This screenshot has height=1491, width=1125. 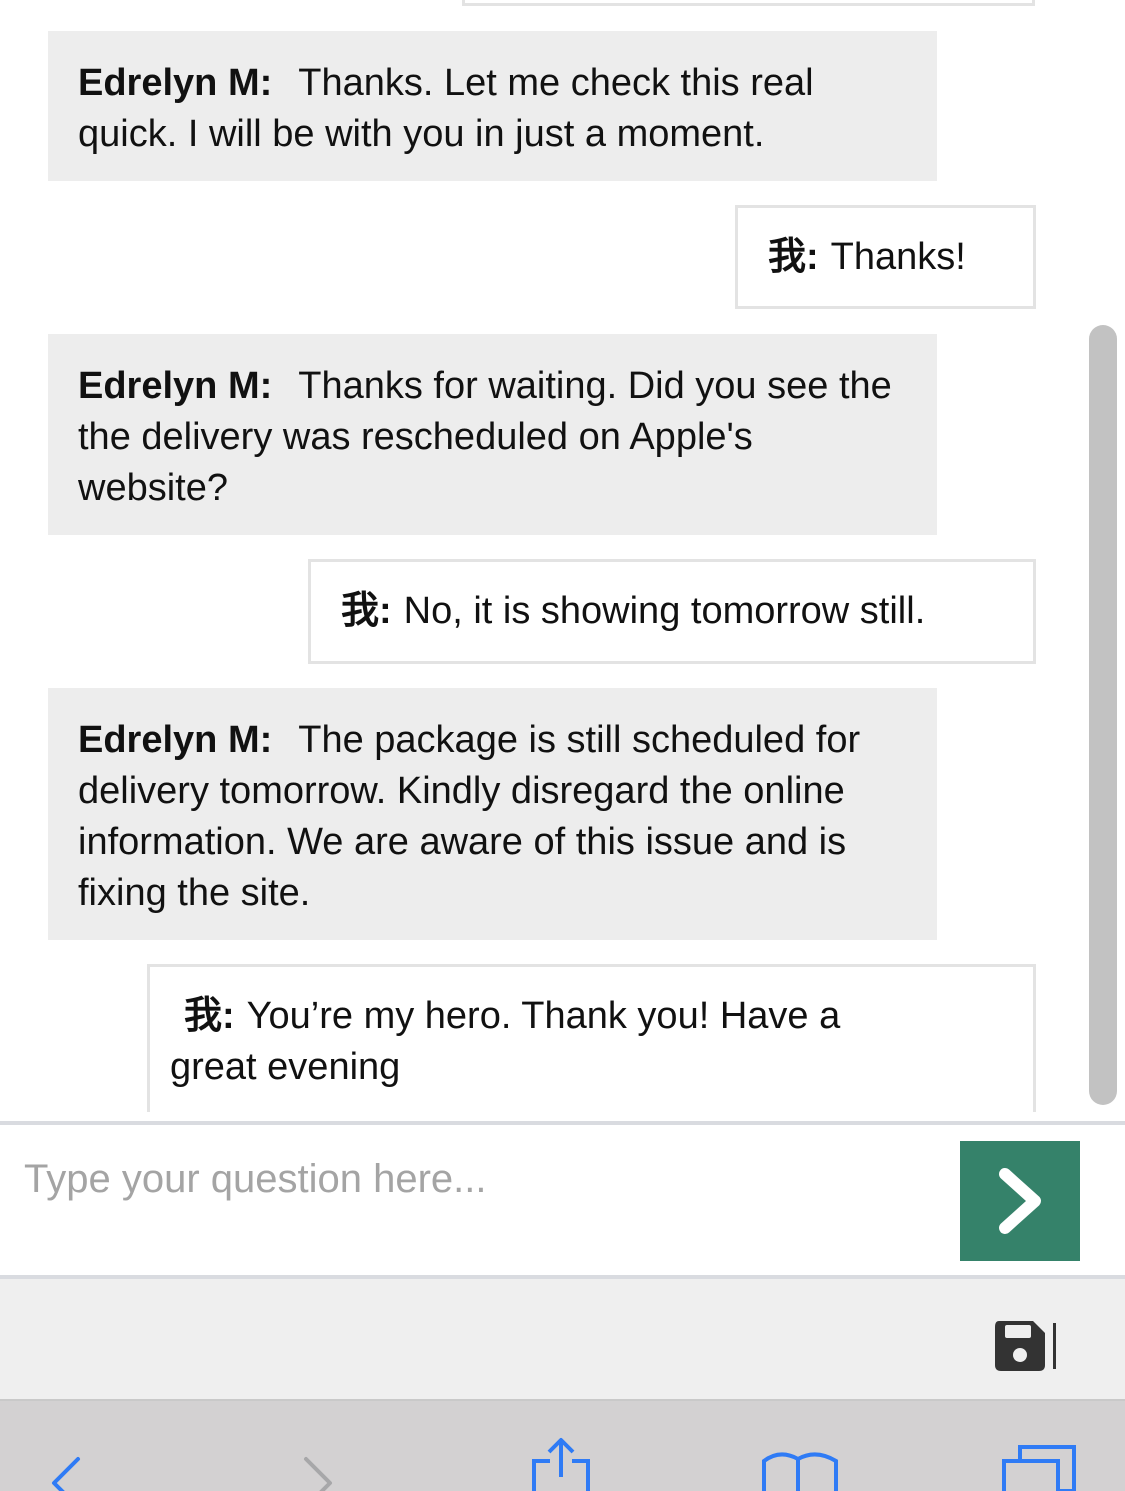 What do you see at coordinates (664, 611) in the screenshot?
I see `message-text: No, it is showing tomorrow still.` at bounding box center [664, 611].